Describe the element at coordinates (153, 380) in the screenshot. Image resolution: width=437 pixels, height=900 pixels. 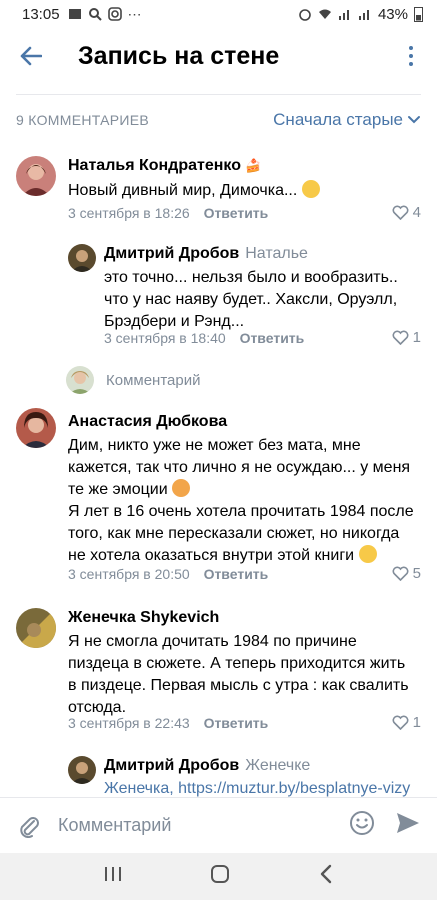
I see `thread-reply-placeholder: Комментарий` at that location.